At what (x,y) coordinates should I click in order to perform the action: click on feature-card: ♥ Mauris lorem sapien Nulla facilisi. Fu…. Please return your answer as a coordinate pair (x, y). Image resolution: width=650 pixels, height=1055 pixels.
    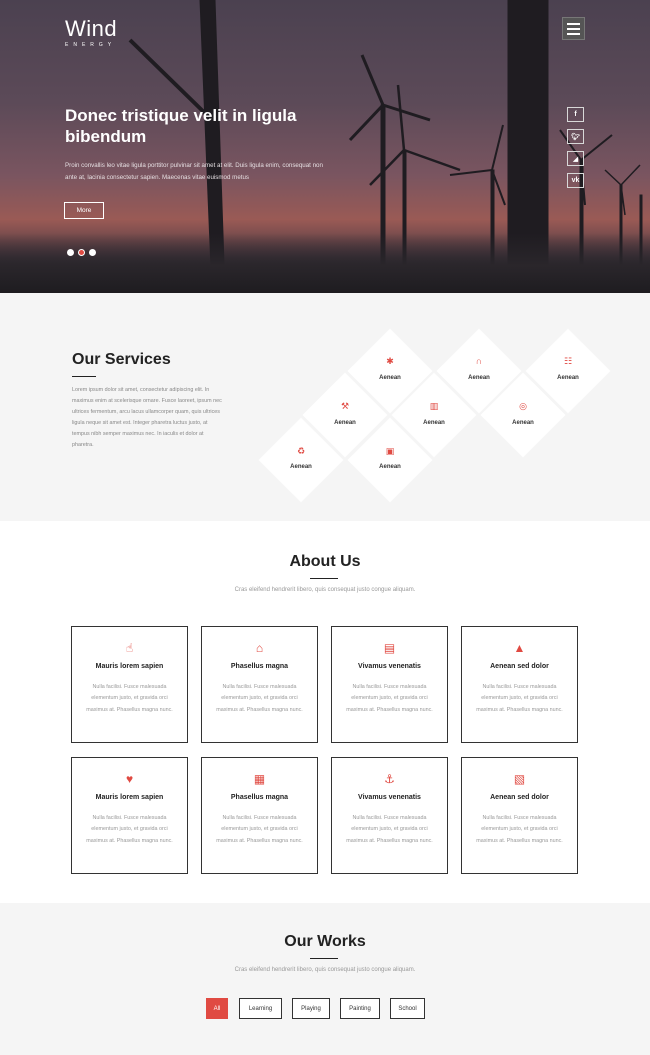
    Looking at the image, I should click on (129, 815).